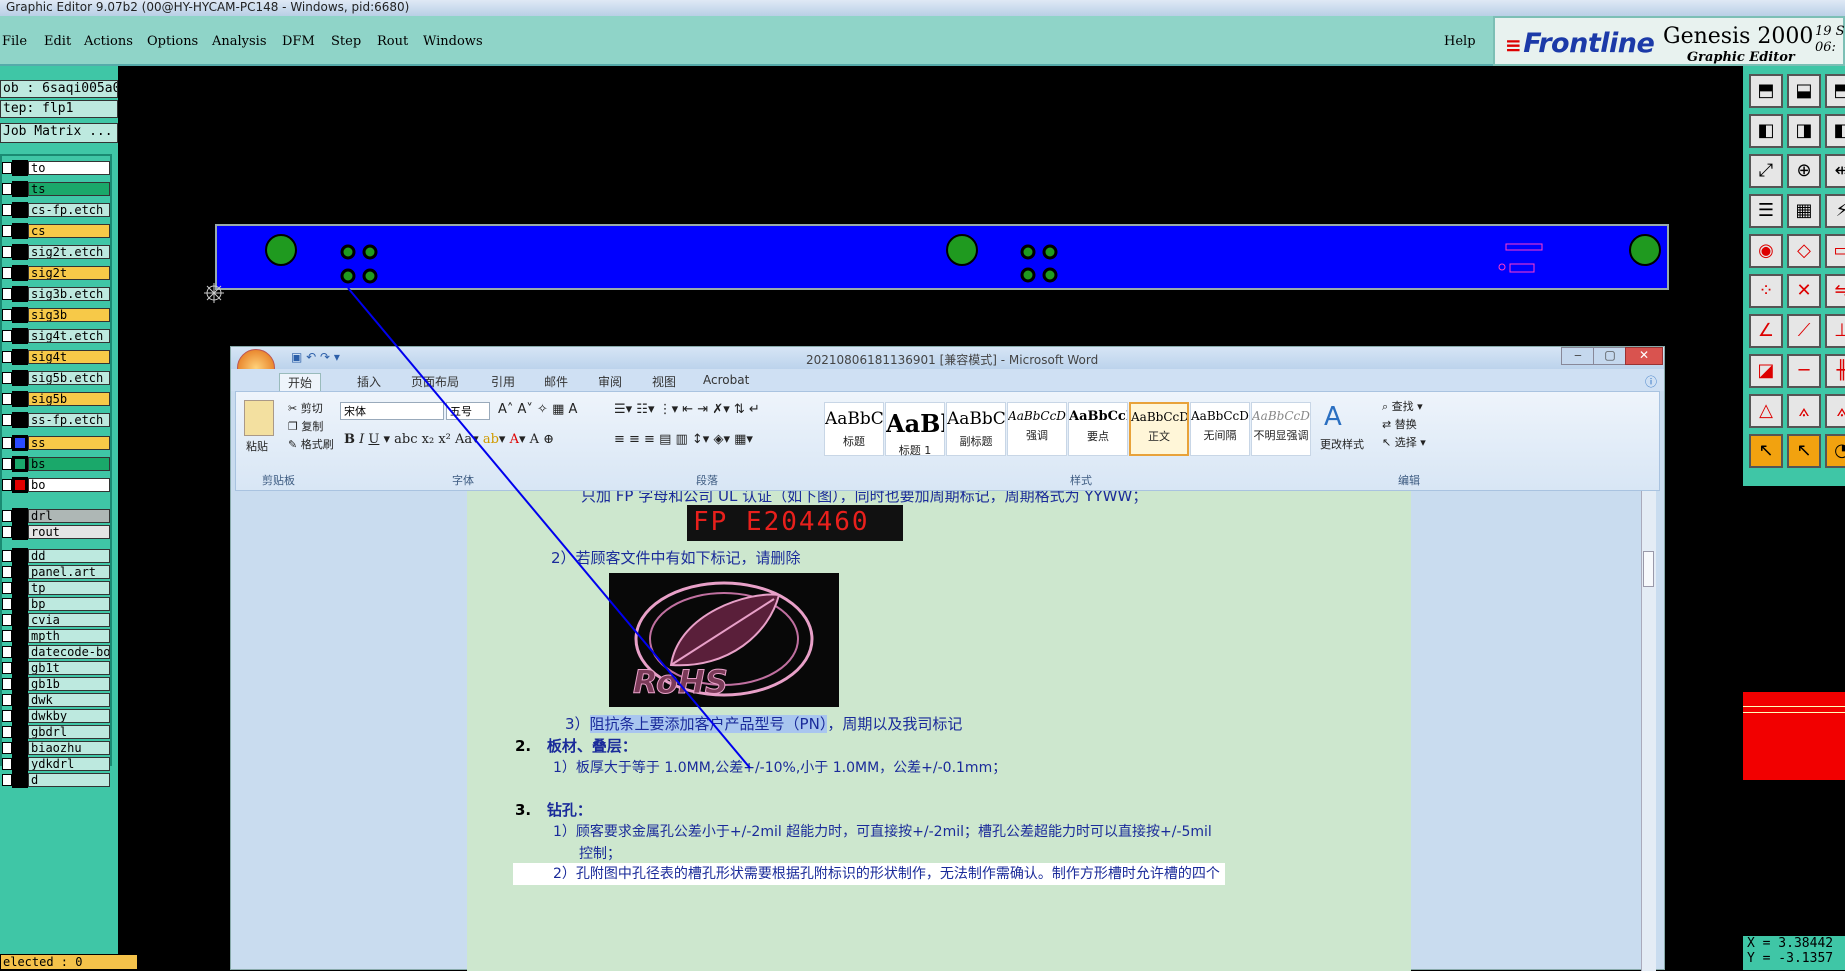 The width and height of the screenshot is (1845, 971). I want to click on font-size-select: 五号, so click(468, 411).